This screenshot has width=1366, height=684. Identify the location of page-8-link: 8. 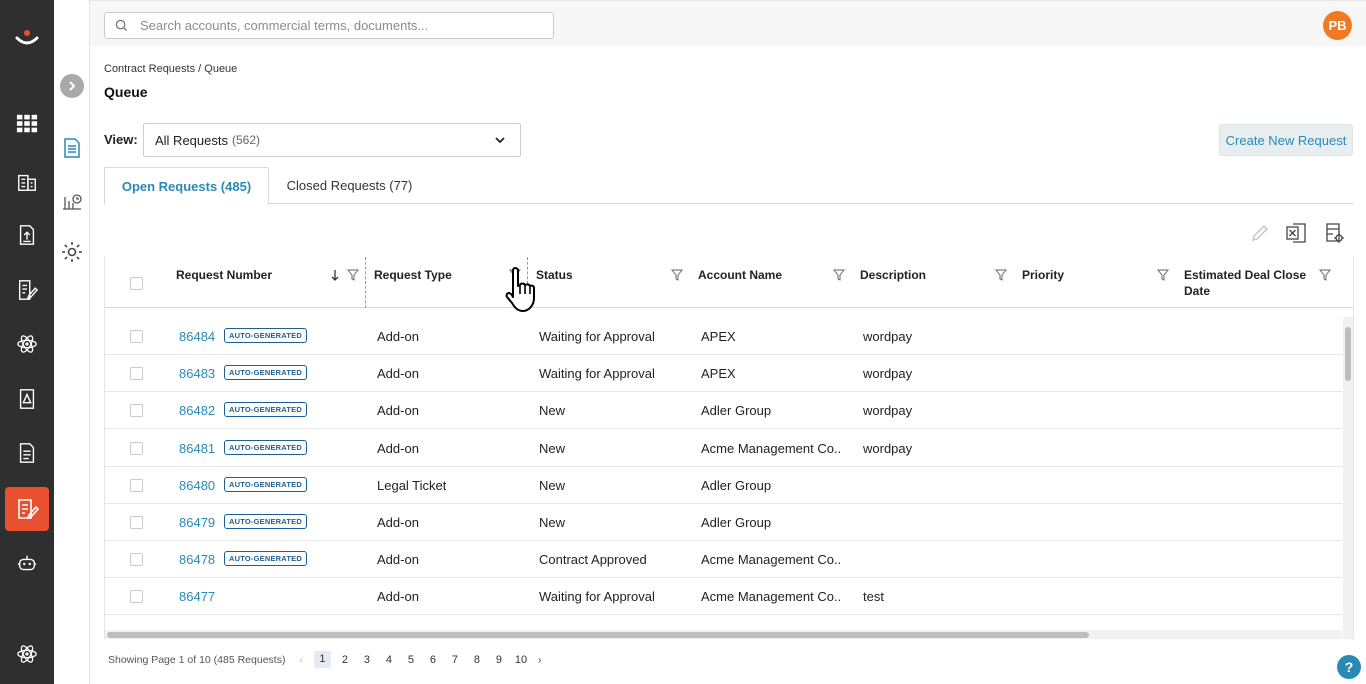
(477, 660).